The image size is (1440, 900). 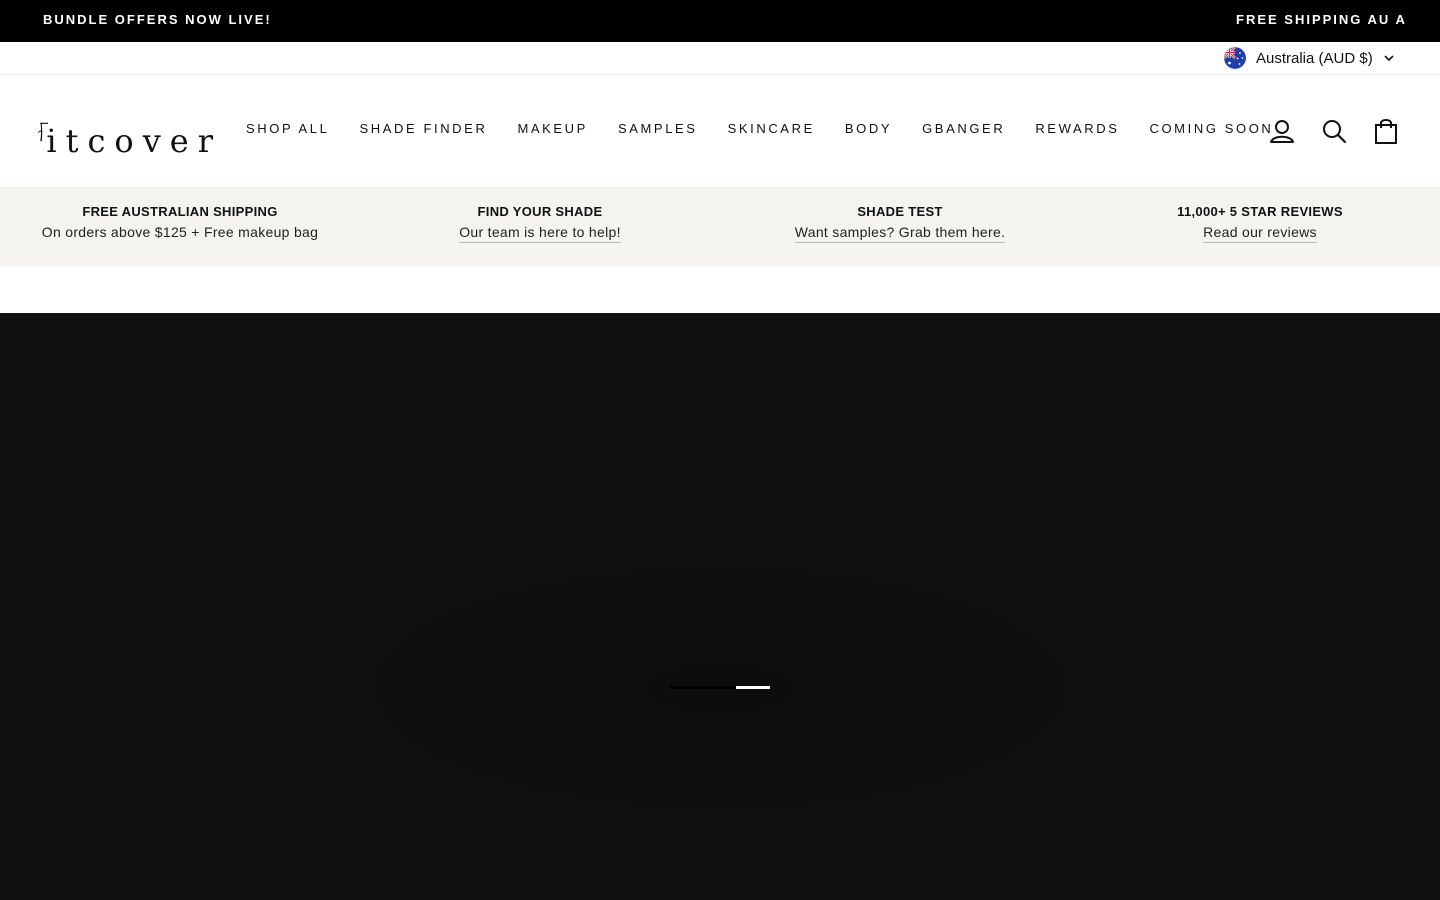 I want to click on feature-subtitle: On orders above $125 + Free makeup bag, so click(x=180, y=232).